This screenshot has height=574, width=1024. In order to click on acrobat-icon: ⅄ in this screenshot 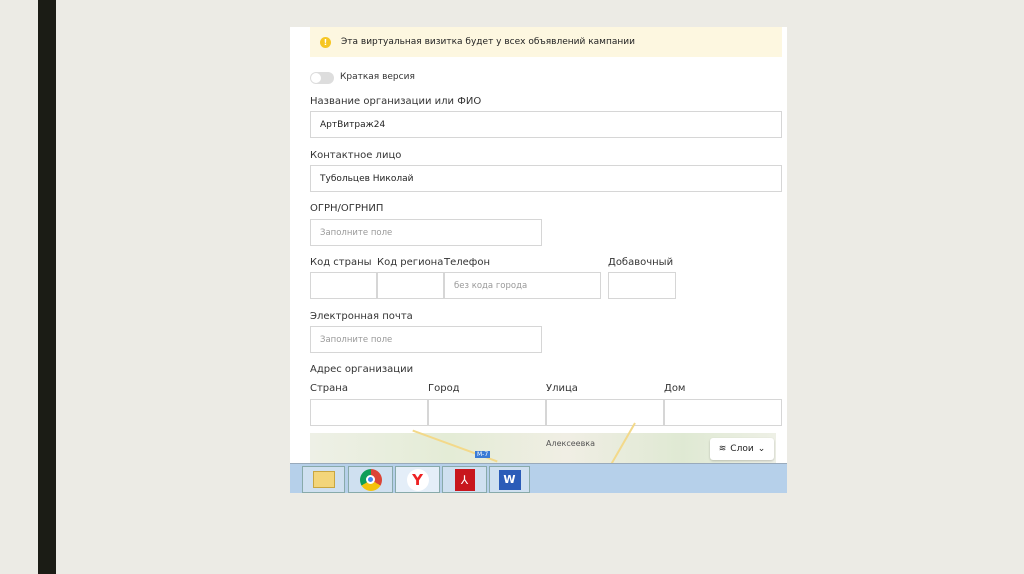, I will do `click(464, 479)`.